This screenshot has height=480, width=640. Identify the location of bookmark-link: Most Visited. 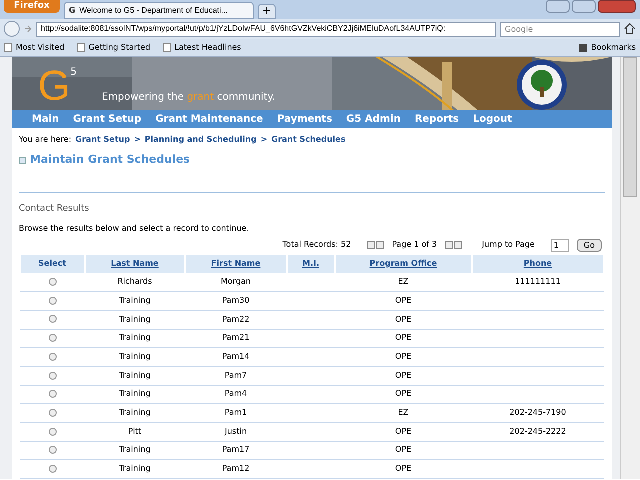
(40, 48).